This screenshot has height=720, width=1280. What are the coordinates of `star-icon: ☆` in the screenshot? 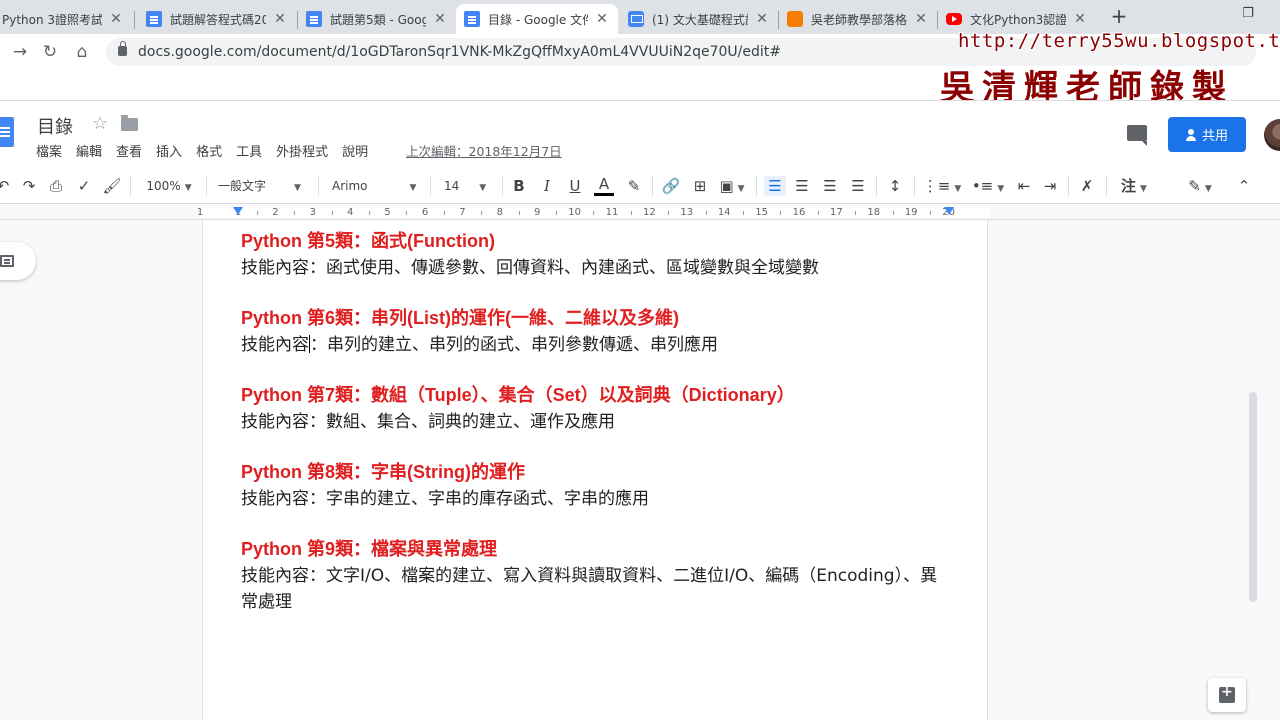 It's located at (100, 123).